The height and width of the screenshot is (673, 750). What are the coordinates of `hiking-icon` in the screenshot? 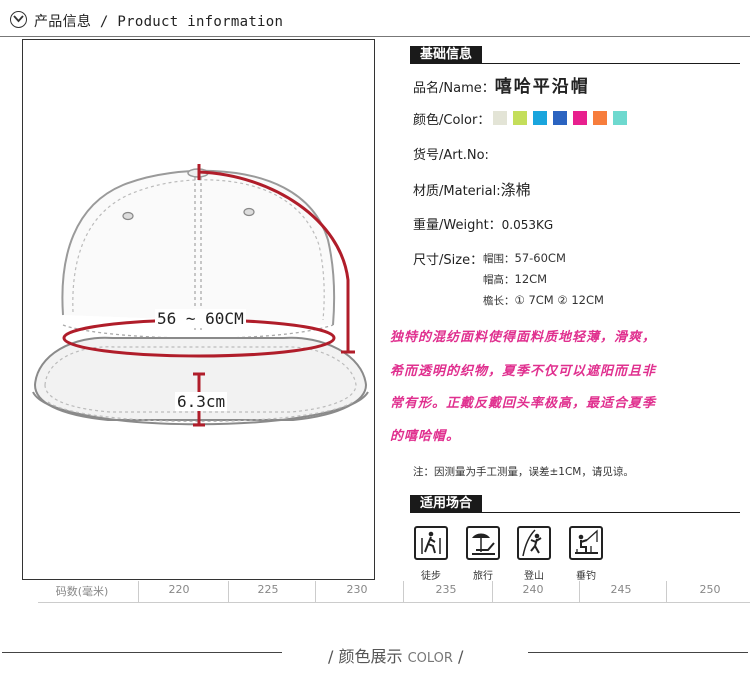 It's located at (431, 543).